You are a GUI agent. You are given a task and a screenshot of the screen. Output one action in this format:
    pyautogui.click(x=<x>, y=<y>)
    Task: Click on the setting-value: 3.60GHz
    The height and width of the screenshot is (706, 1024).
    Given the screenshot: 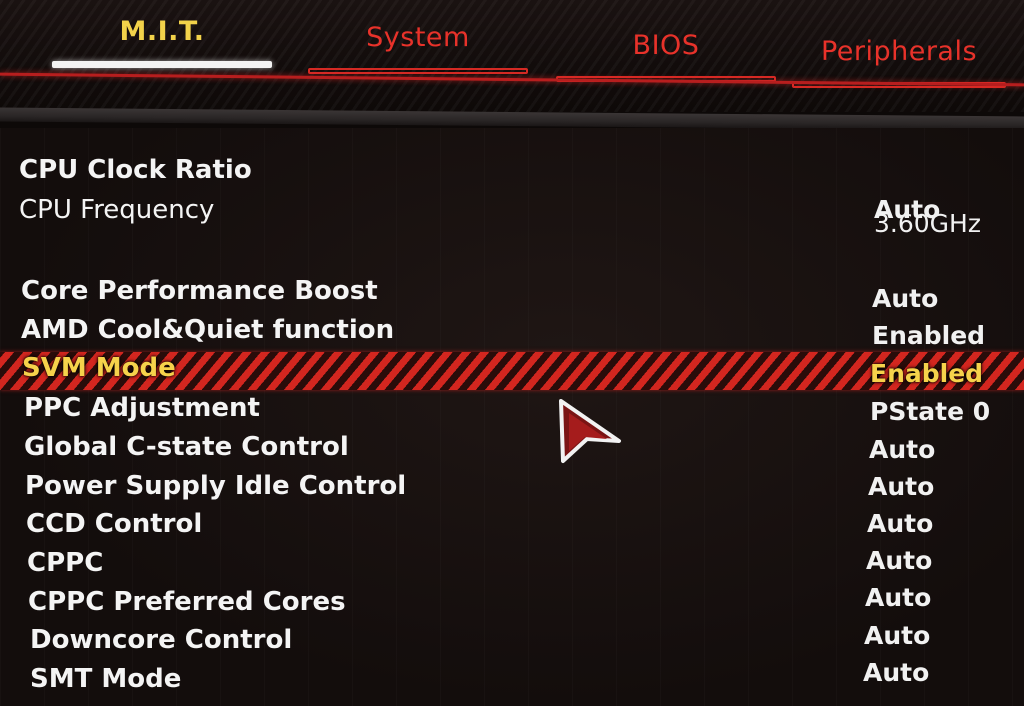 What is the action you would take?
    pyautogui.click(x=927, y=223)
    